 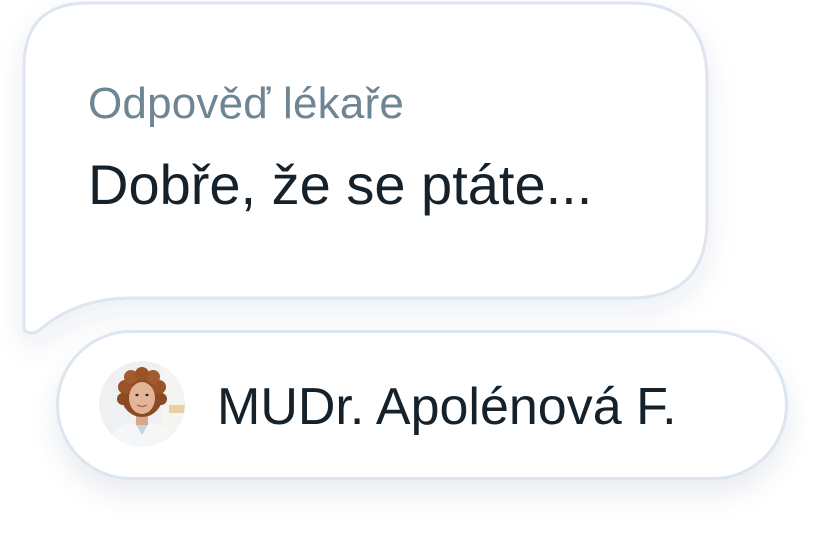 I want to click on doctor-portrait-icon, so click(x=142, y=404).